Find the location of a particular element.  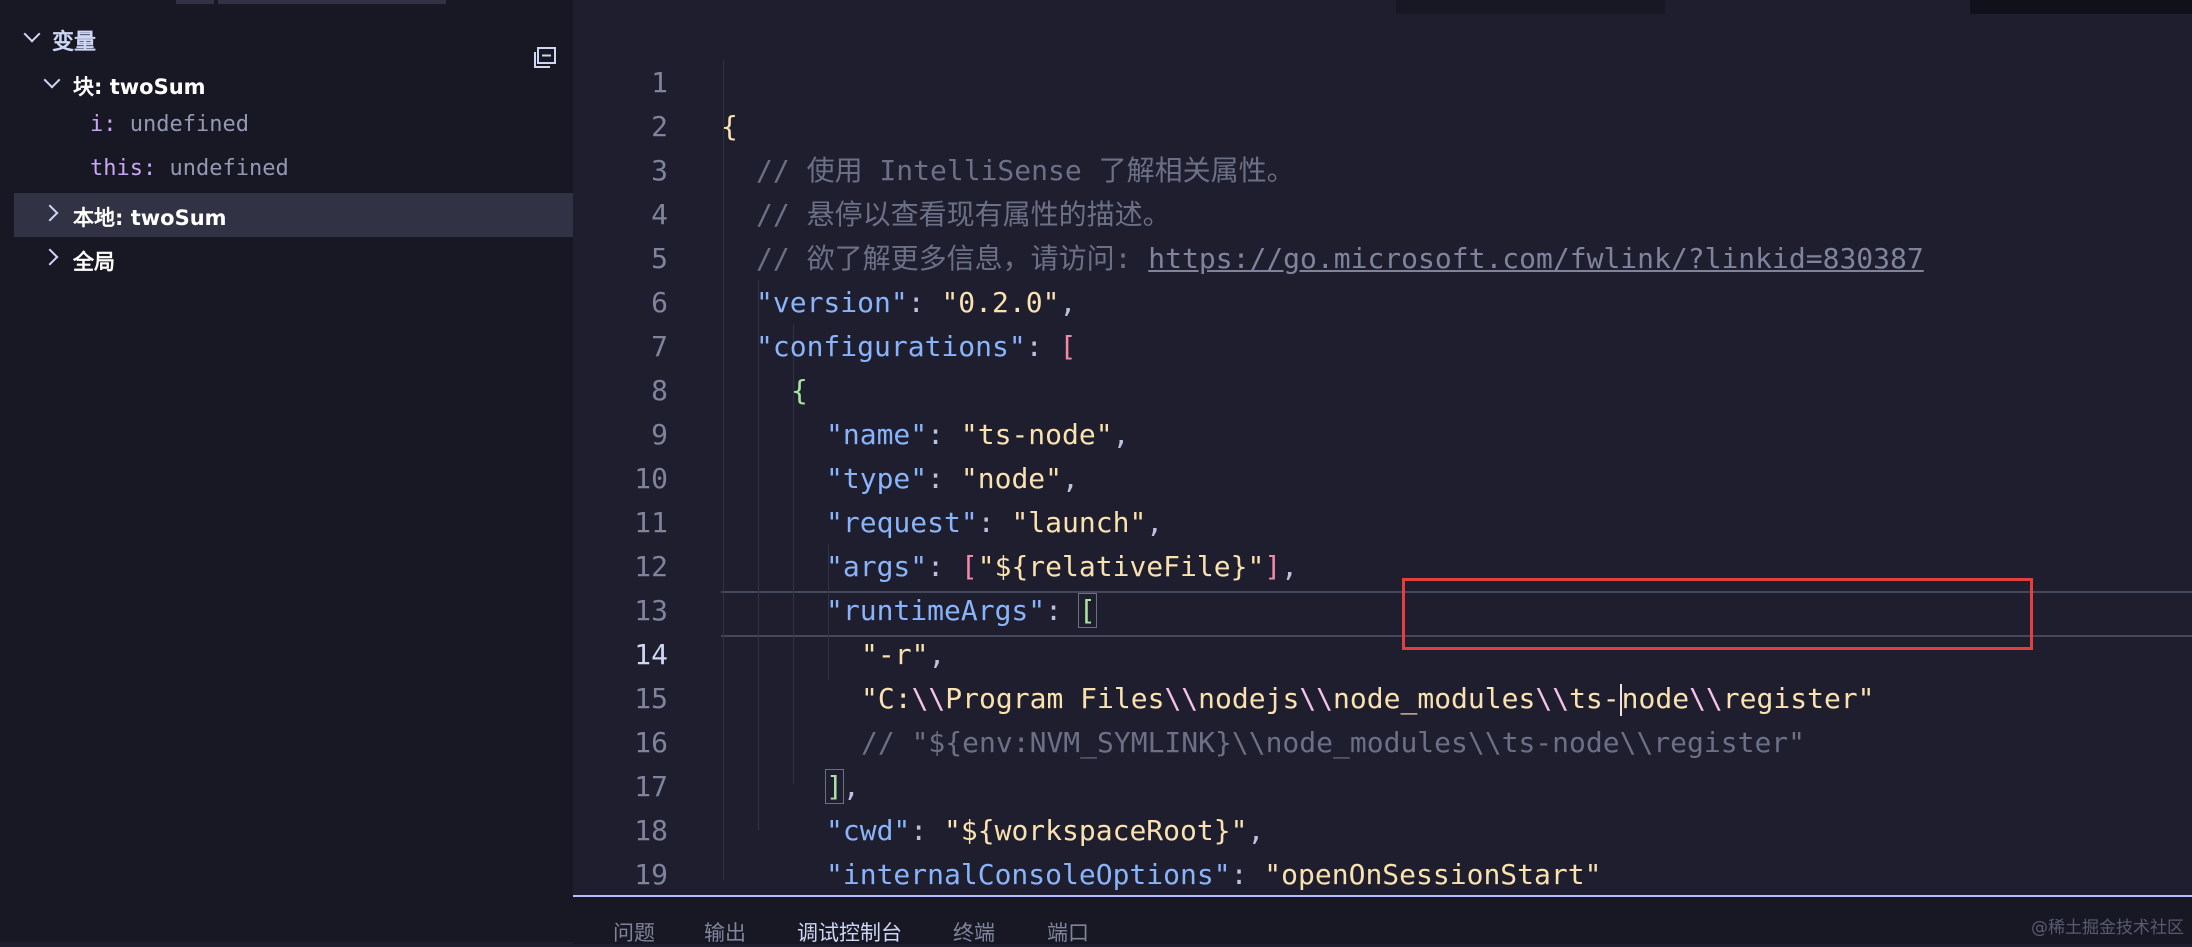

variable-row: i: undefined is located at coordinates (169, 124).